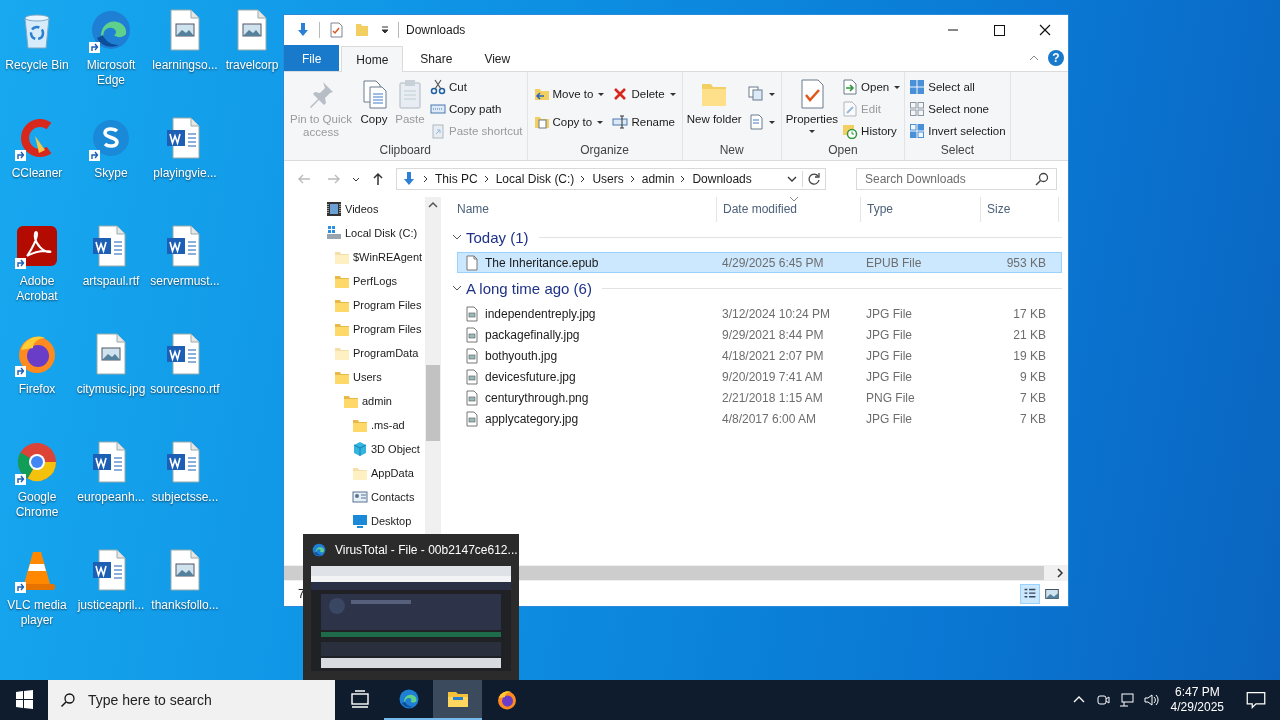 The height and width of the screenshot is (720, 1280). I want to click on nav-tree-item: Users, so click(367, 377).